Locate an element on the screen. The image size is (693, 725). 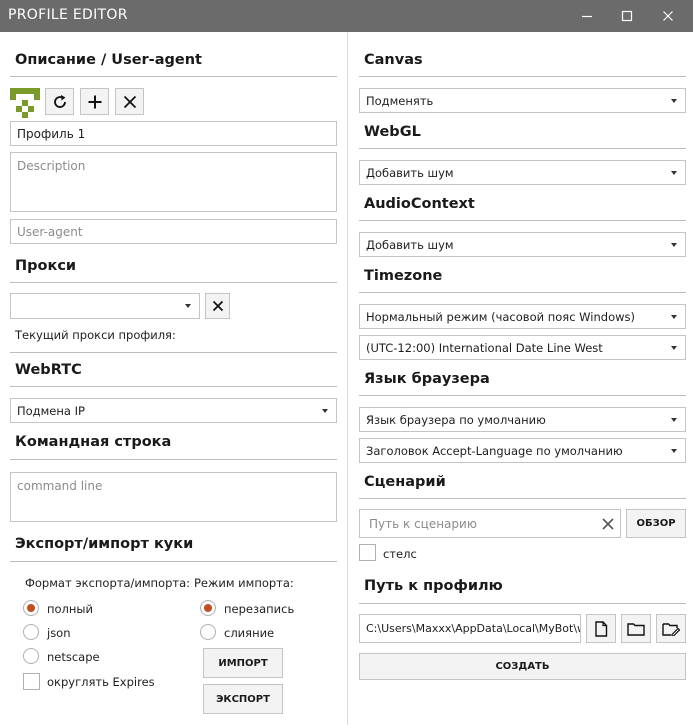
webgl-heading: WebGL is located at coordinates (392, 132).